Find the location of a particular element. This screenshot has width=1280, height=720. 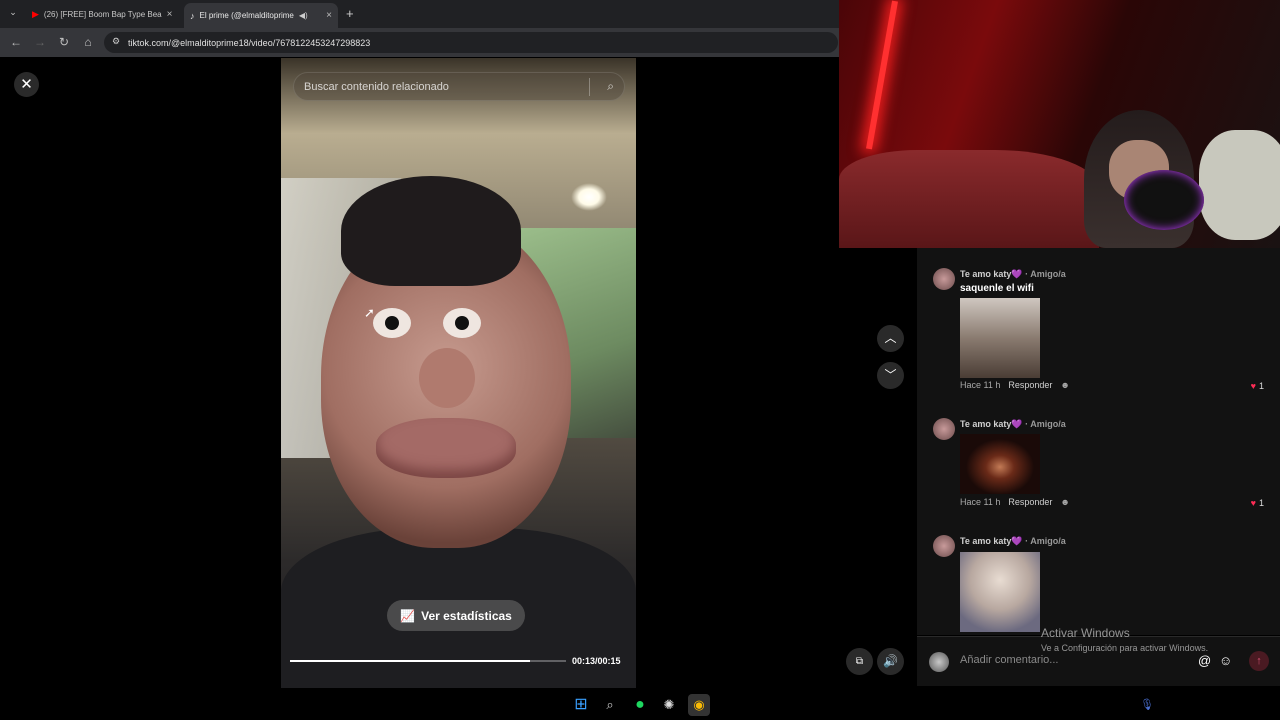

bed is located at coordinates (969, 199).